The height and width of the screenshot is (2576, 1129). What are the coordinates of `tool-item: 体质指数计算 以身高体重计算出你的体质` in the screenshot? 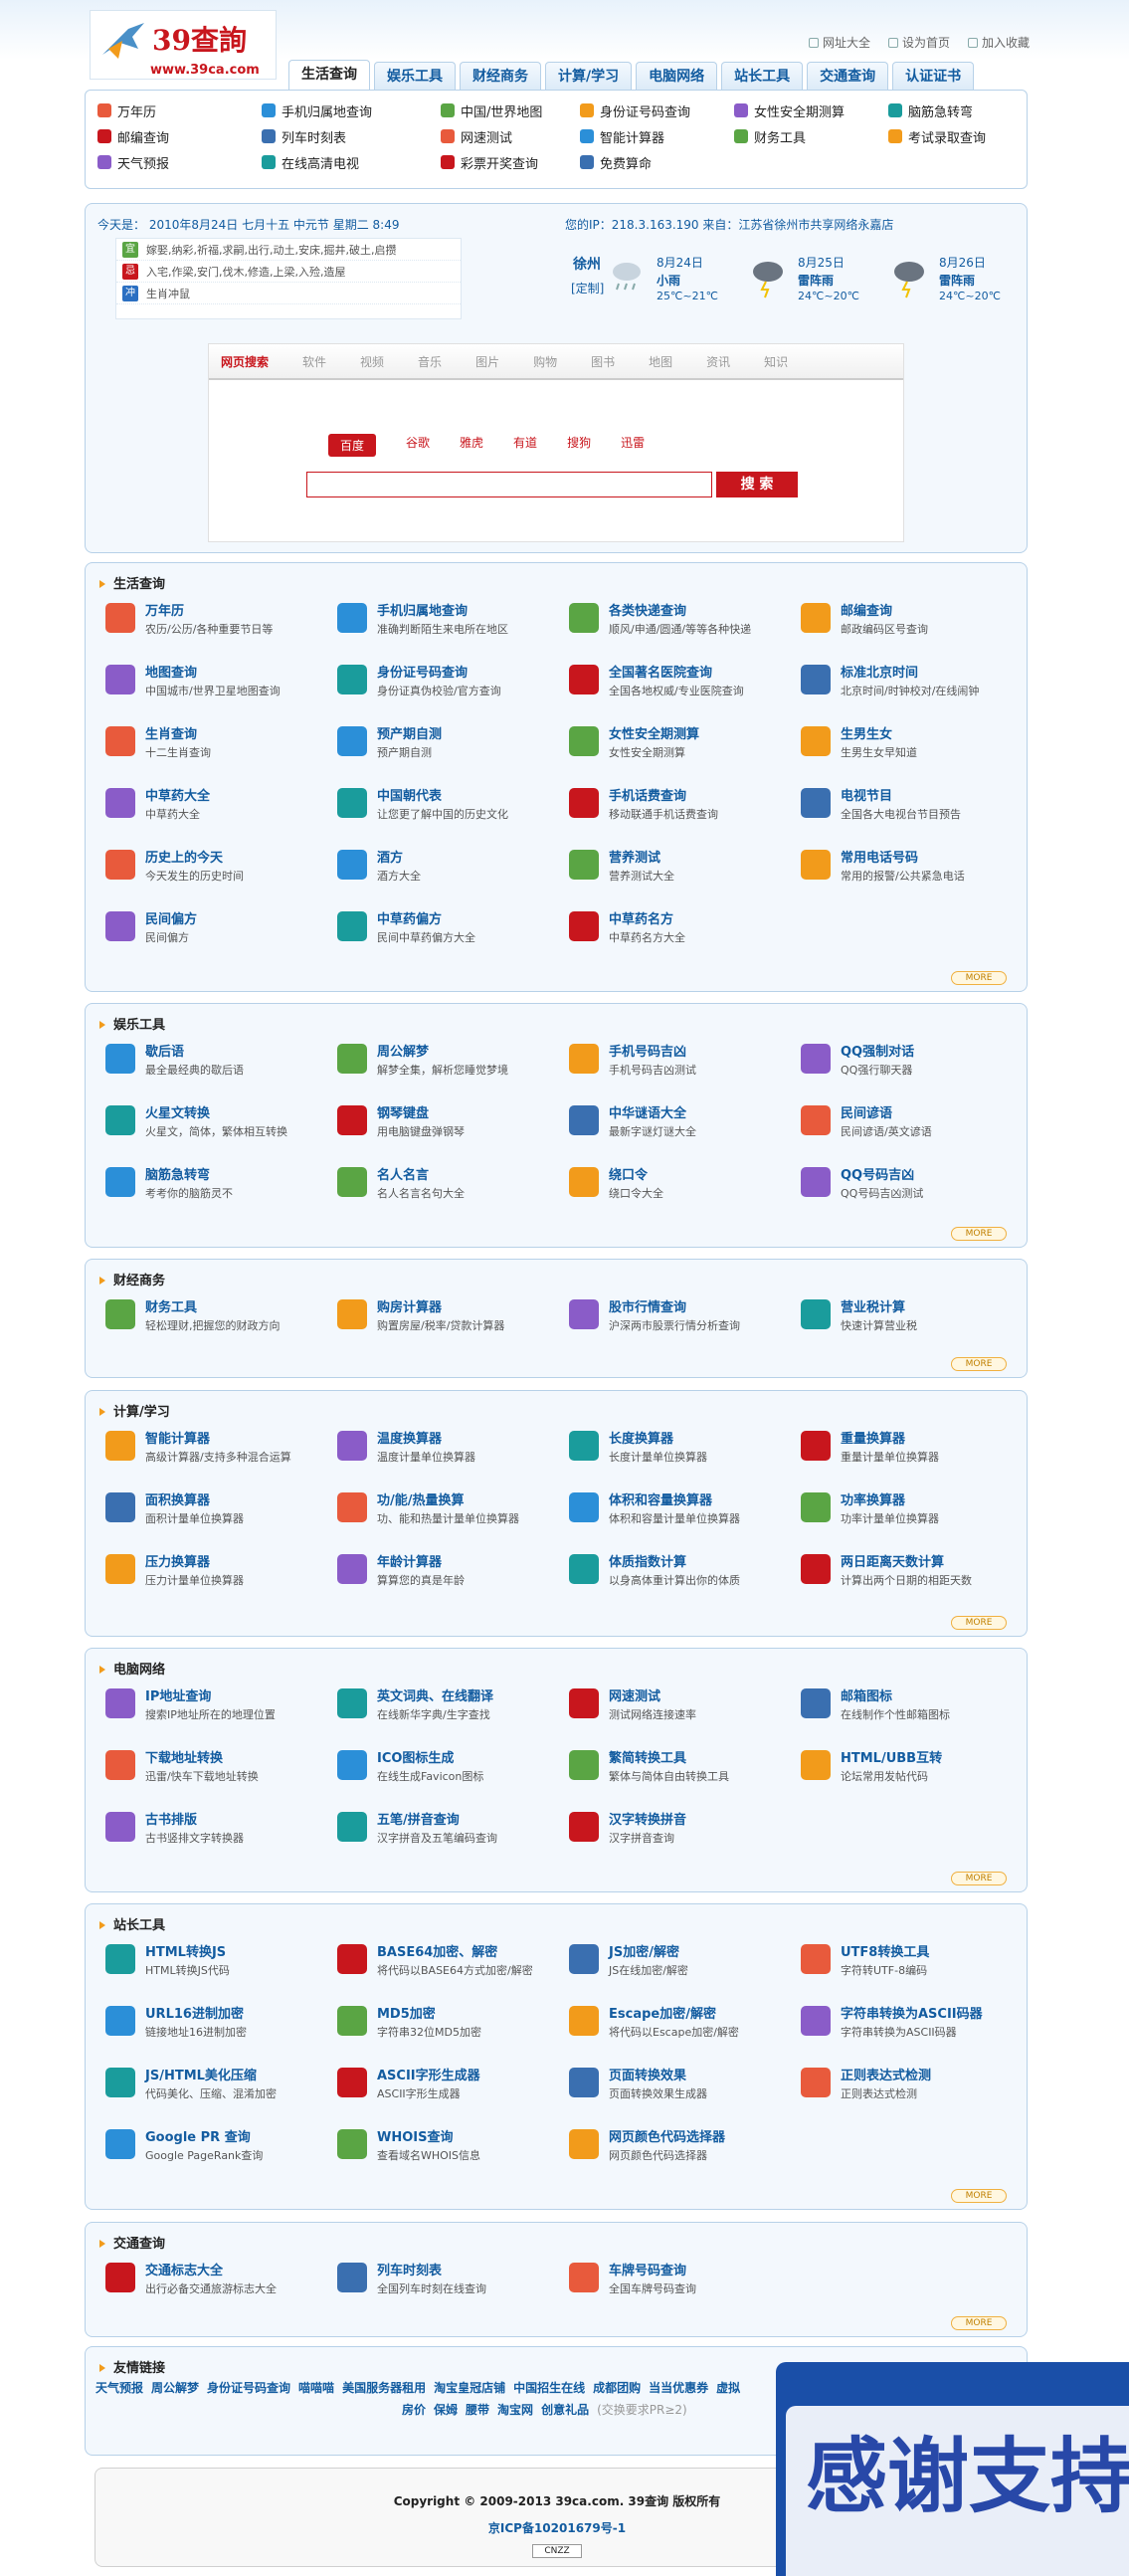 It's located at (685, 1574).